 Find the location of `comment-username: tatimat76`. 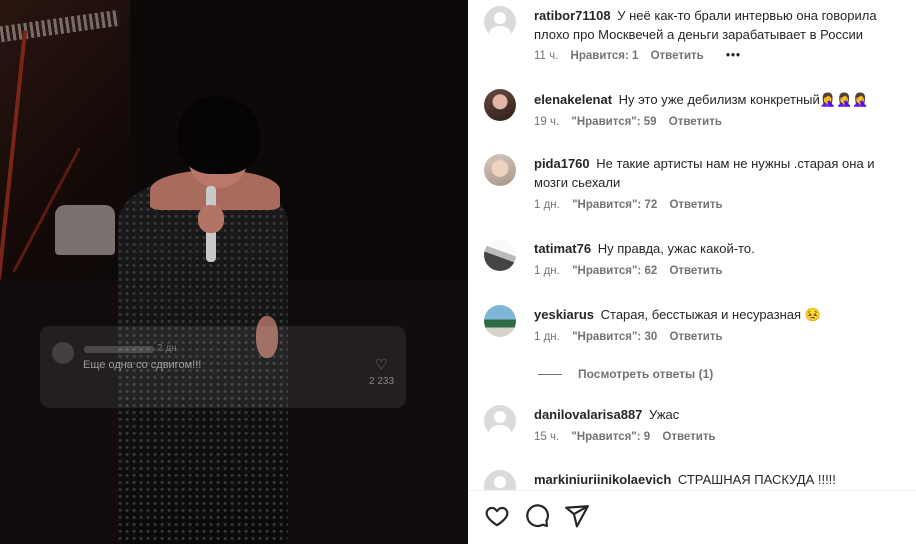

comment-username: tatimat76 is located at coordinates (562, 248).